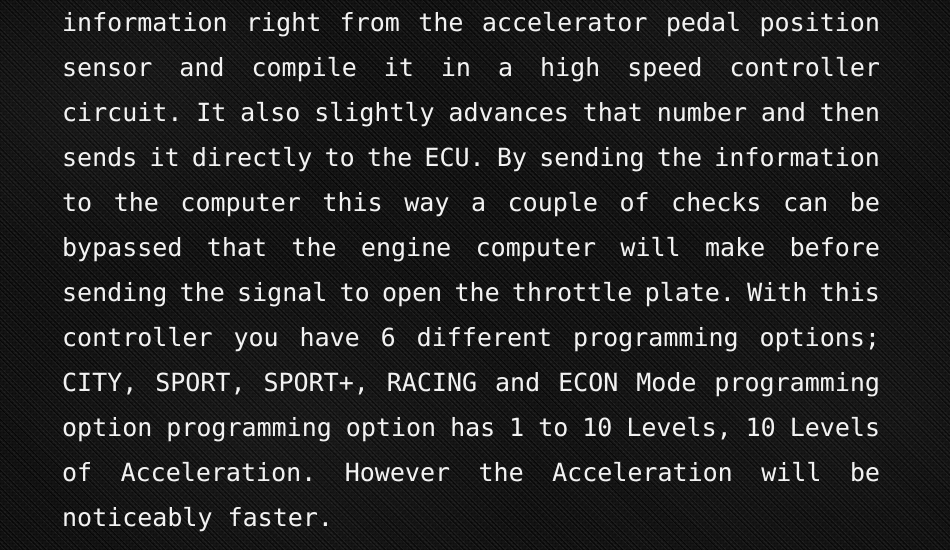  I want to click on description-word: accelerator, so click(564, 22).